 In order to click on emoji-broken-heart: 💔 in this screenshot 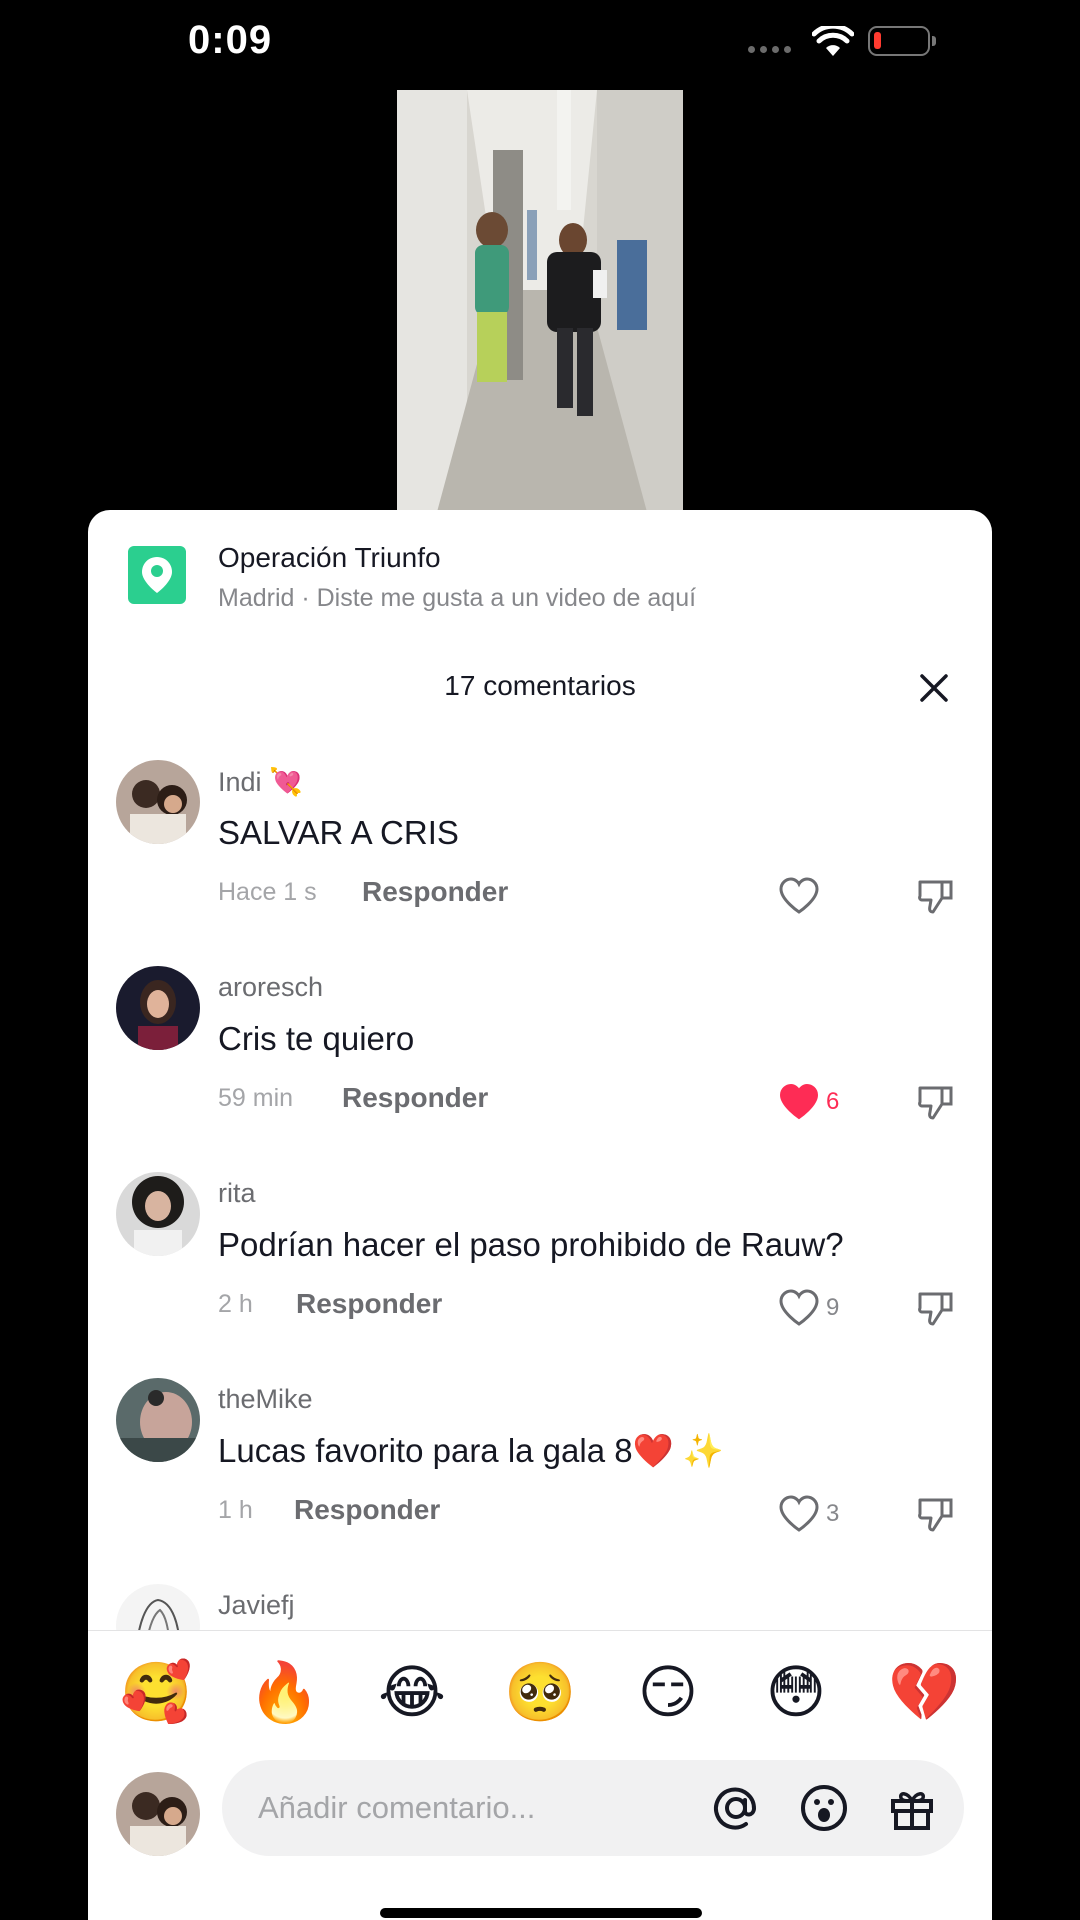, I will do `click(924, 1692)`.